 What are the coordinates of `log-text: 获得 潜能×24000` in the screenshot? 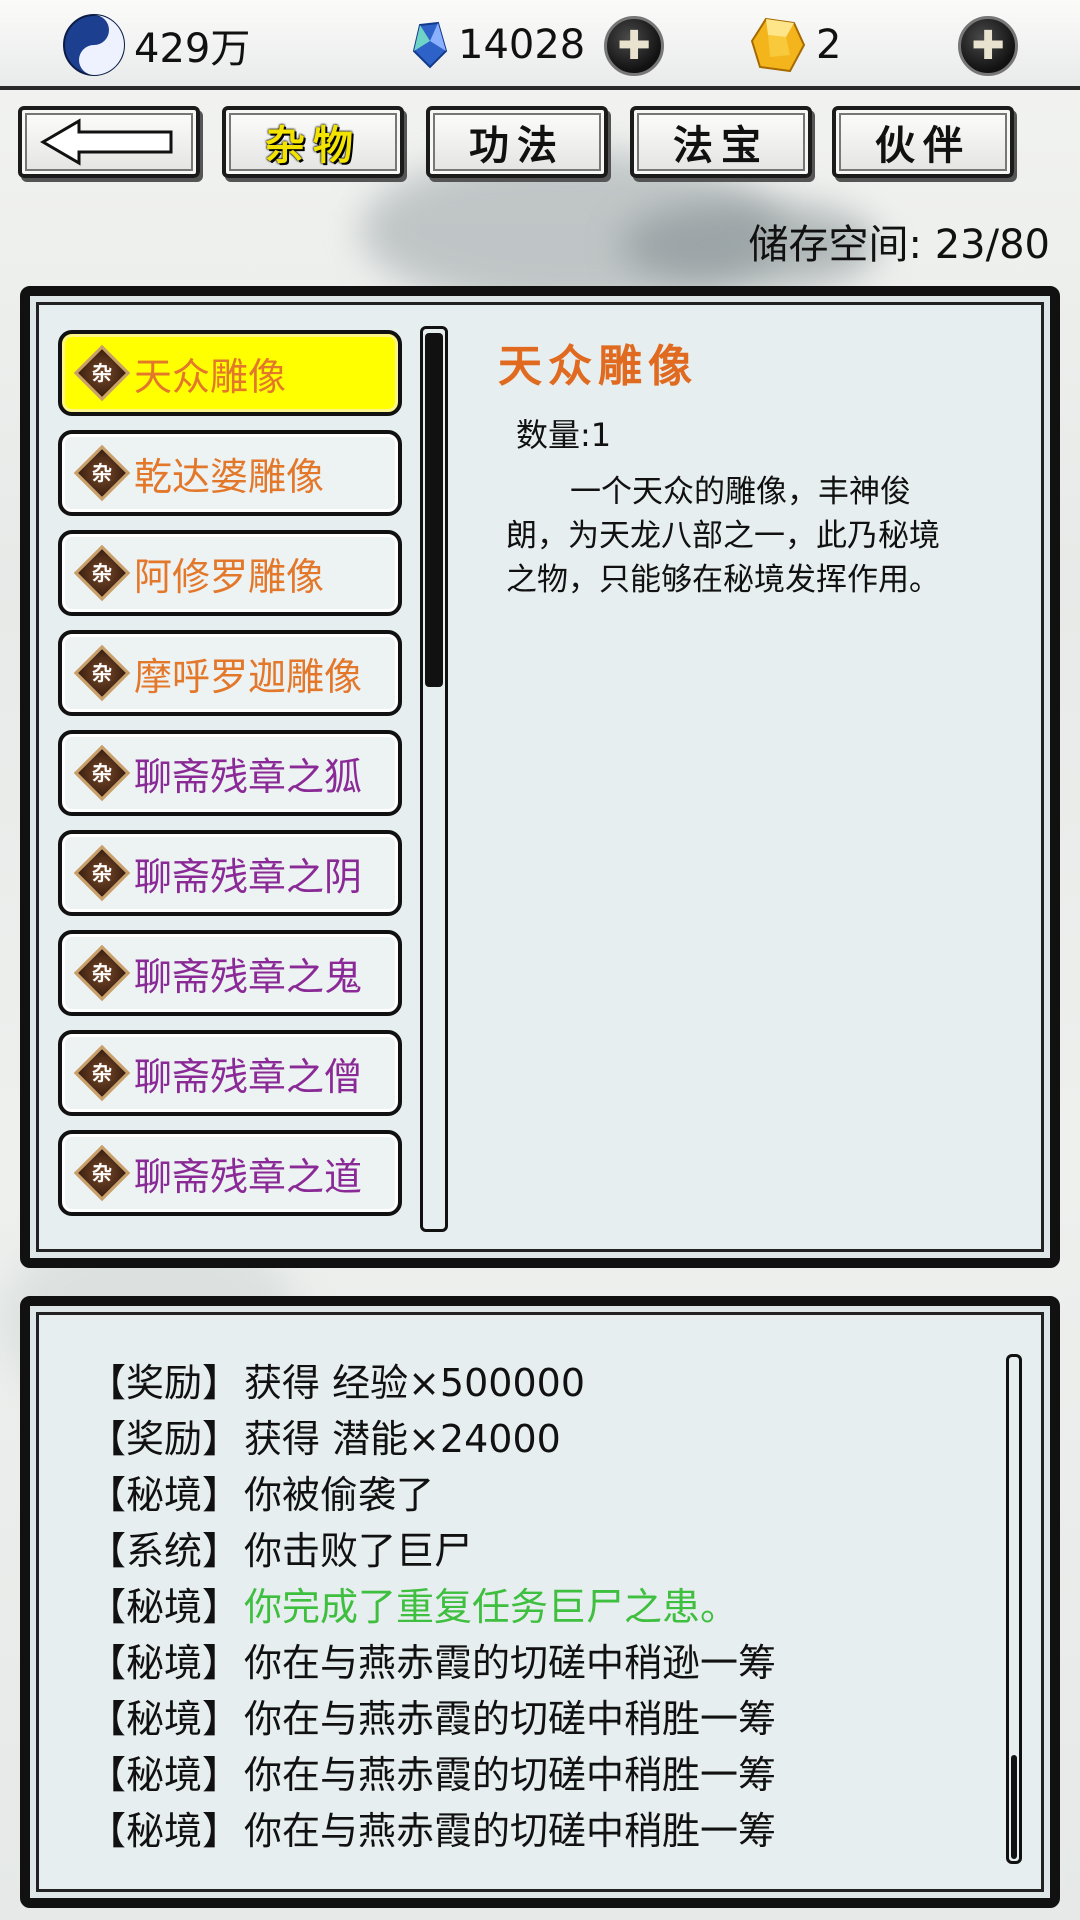 It's located at (402, 1439).